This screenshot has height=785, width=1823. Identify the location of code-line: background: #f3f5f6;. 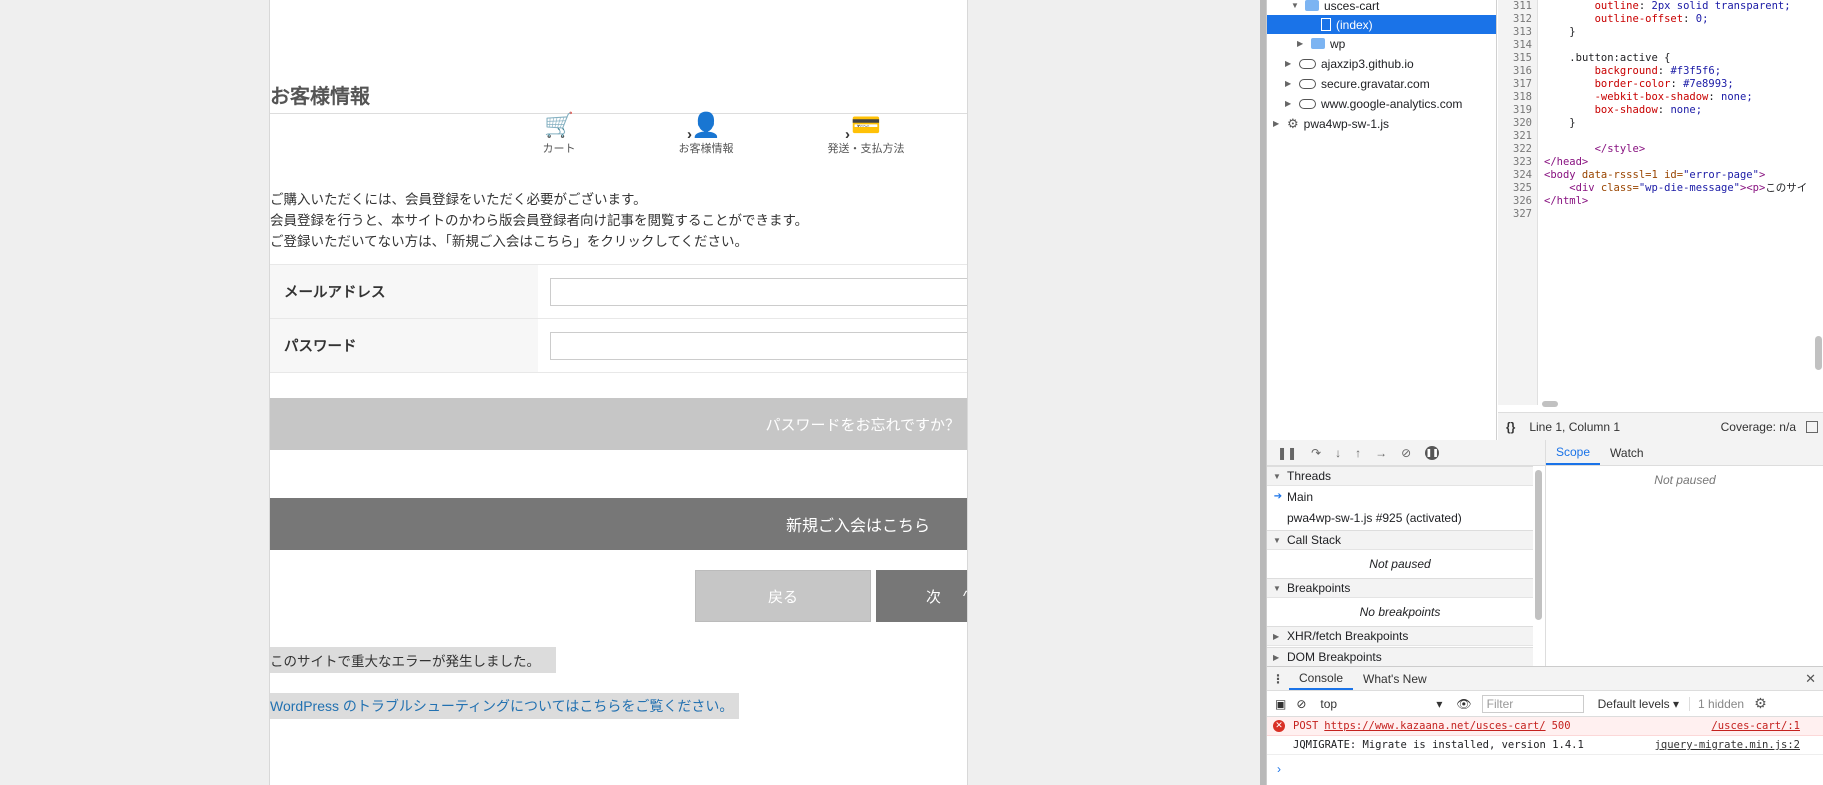
(1658, 71).